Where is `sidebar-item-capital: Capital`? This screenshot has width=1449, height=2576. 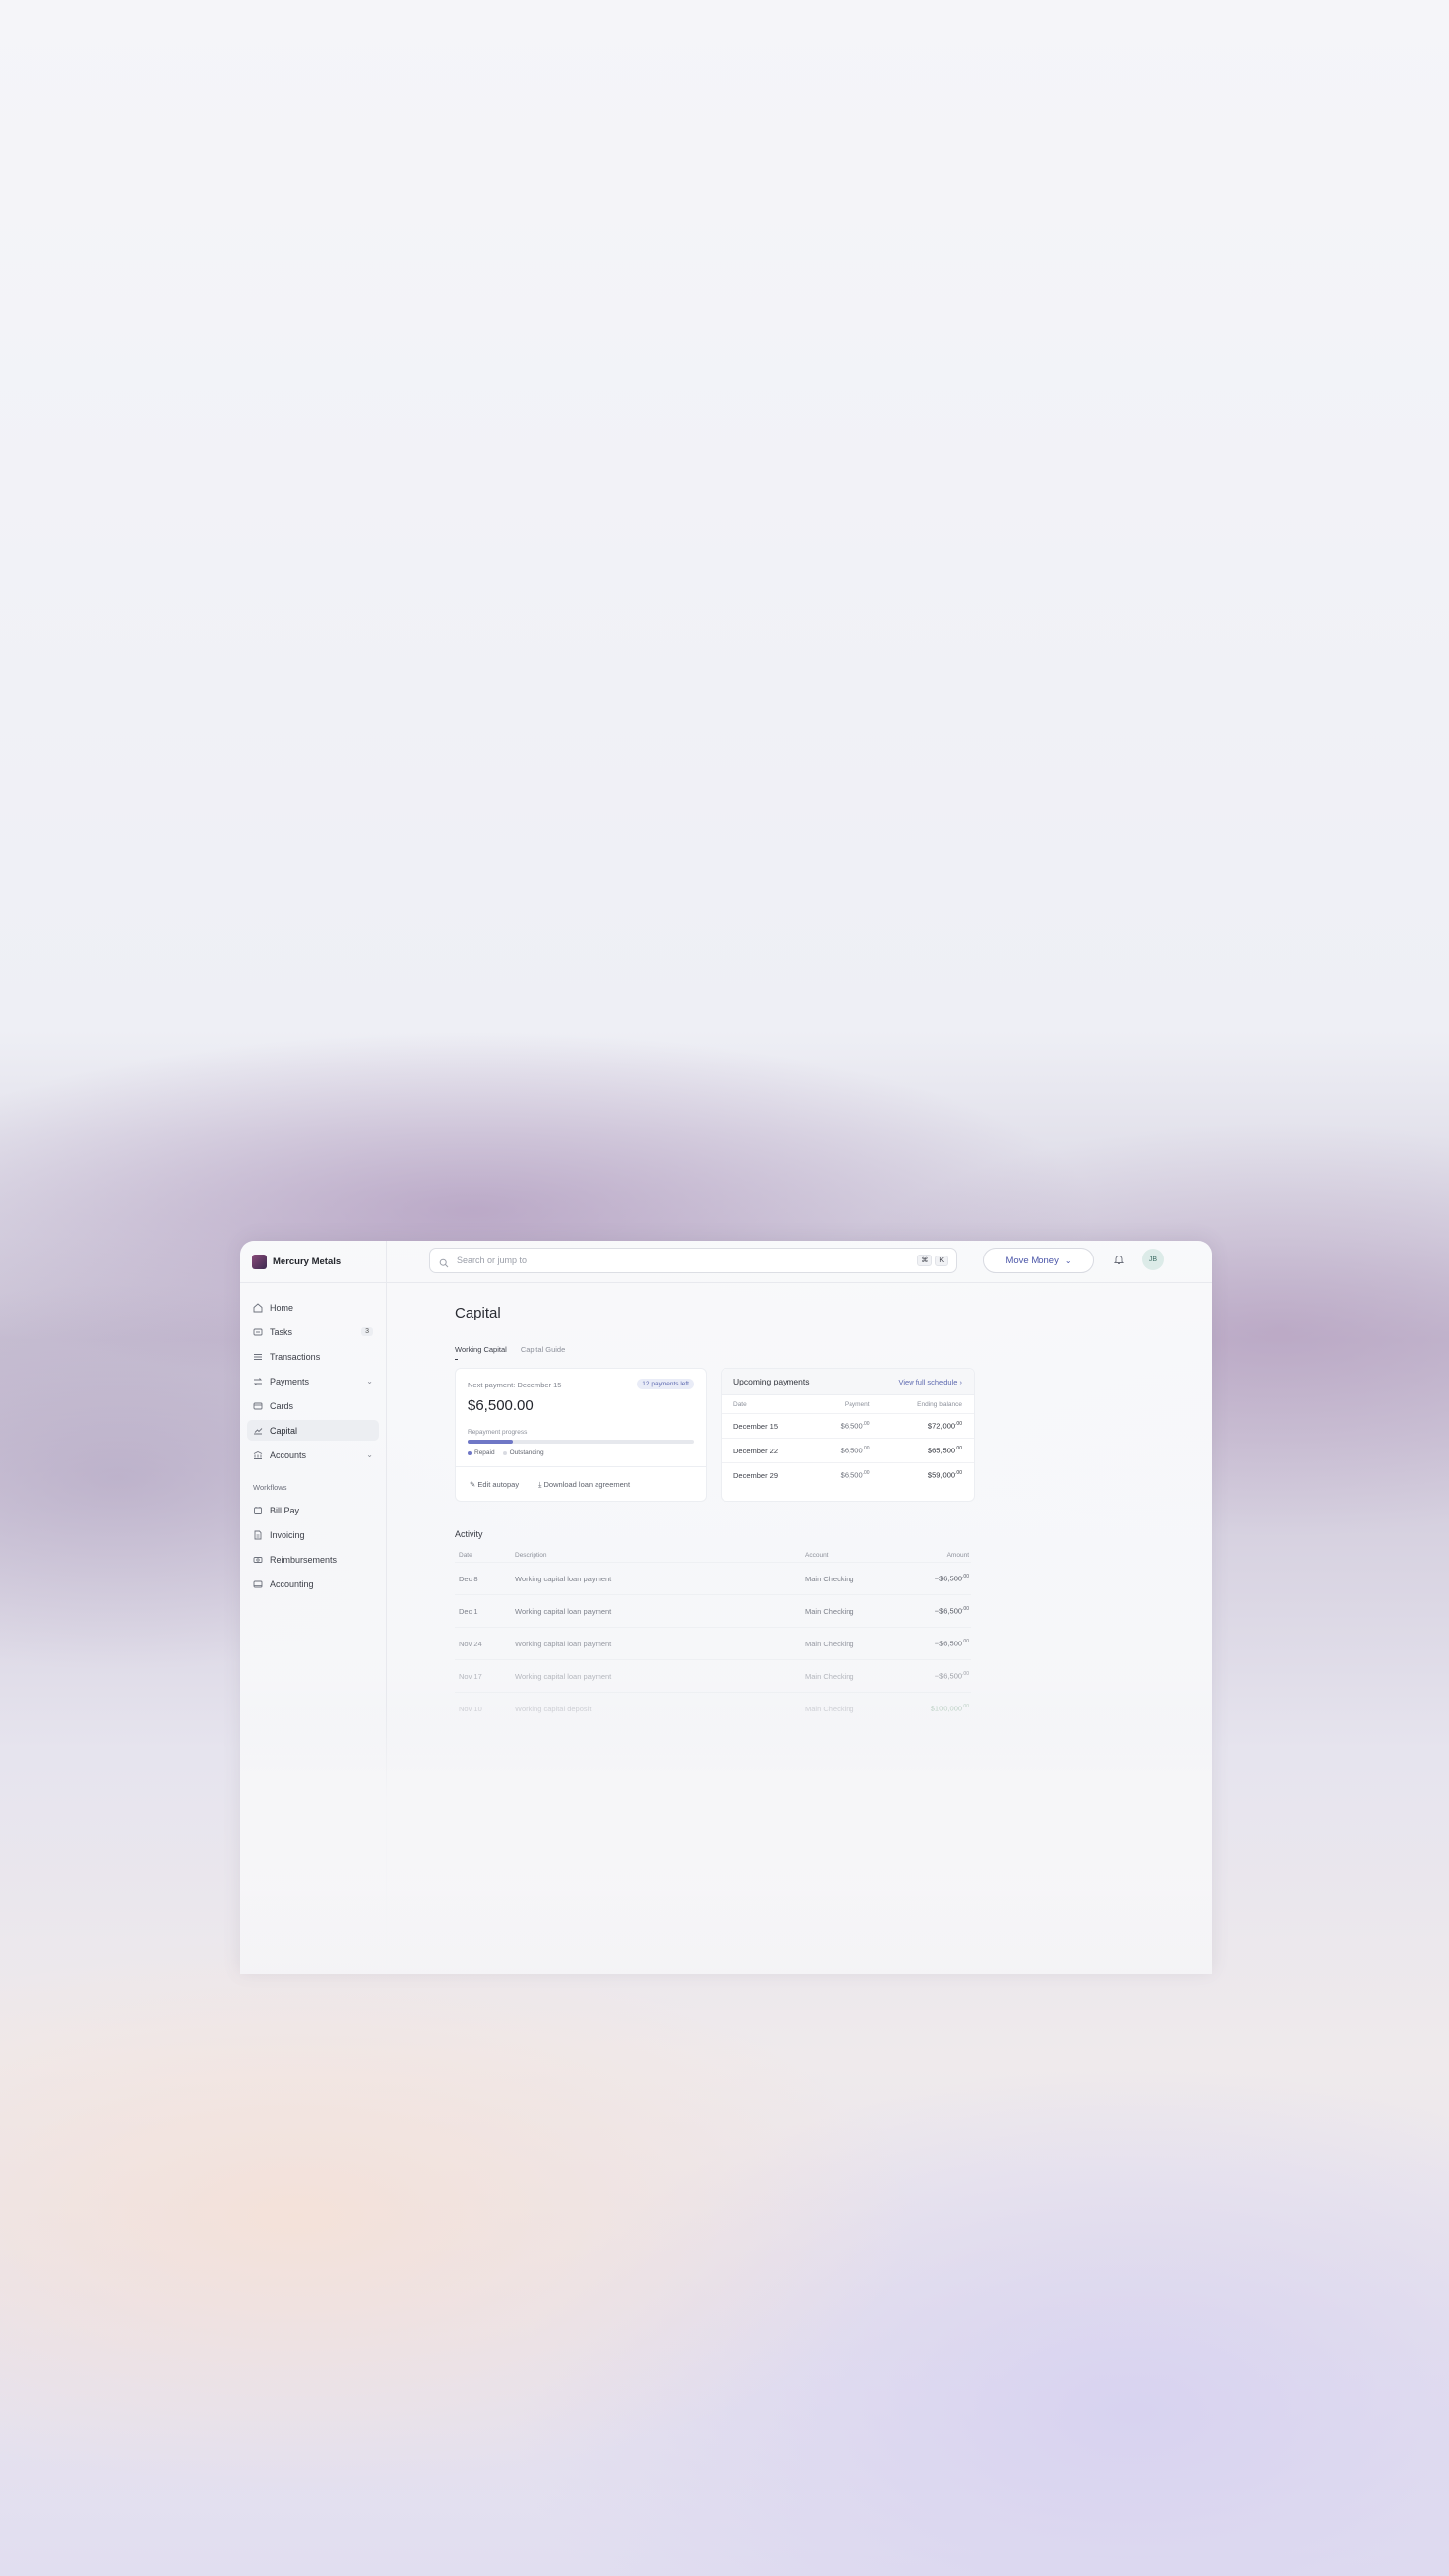 sidebar-item-capital: Capital is located at coordinates (313, 1430).